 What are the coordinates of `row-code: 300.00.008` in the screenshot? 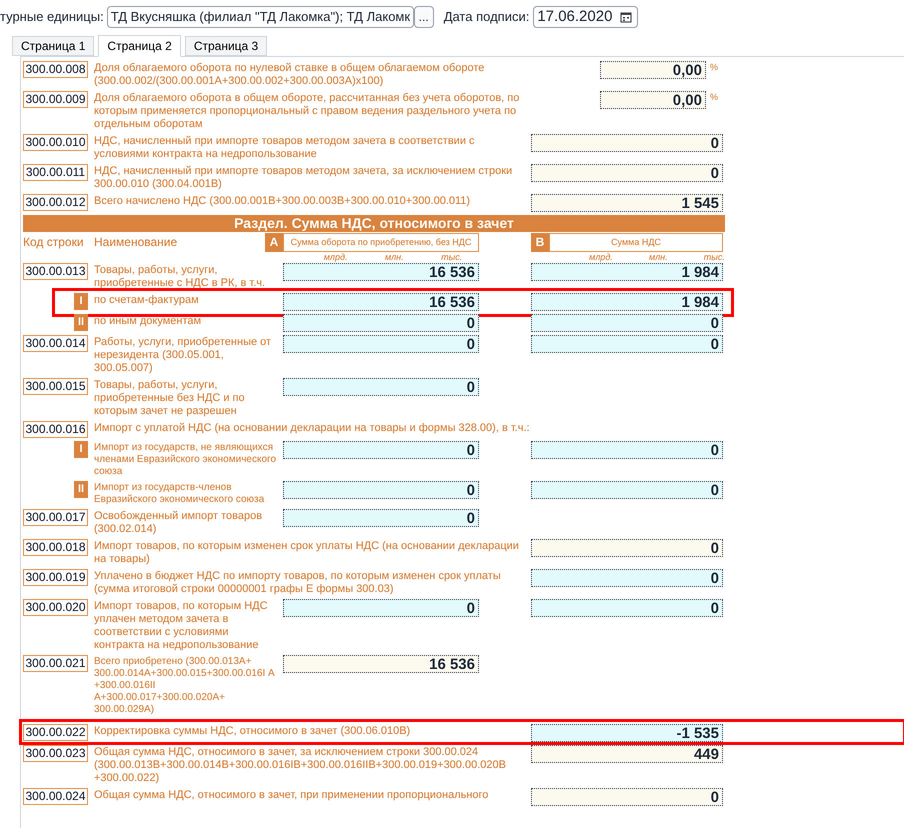 It's located at (55, 69).